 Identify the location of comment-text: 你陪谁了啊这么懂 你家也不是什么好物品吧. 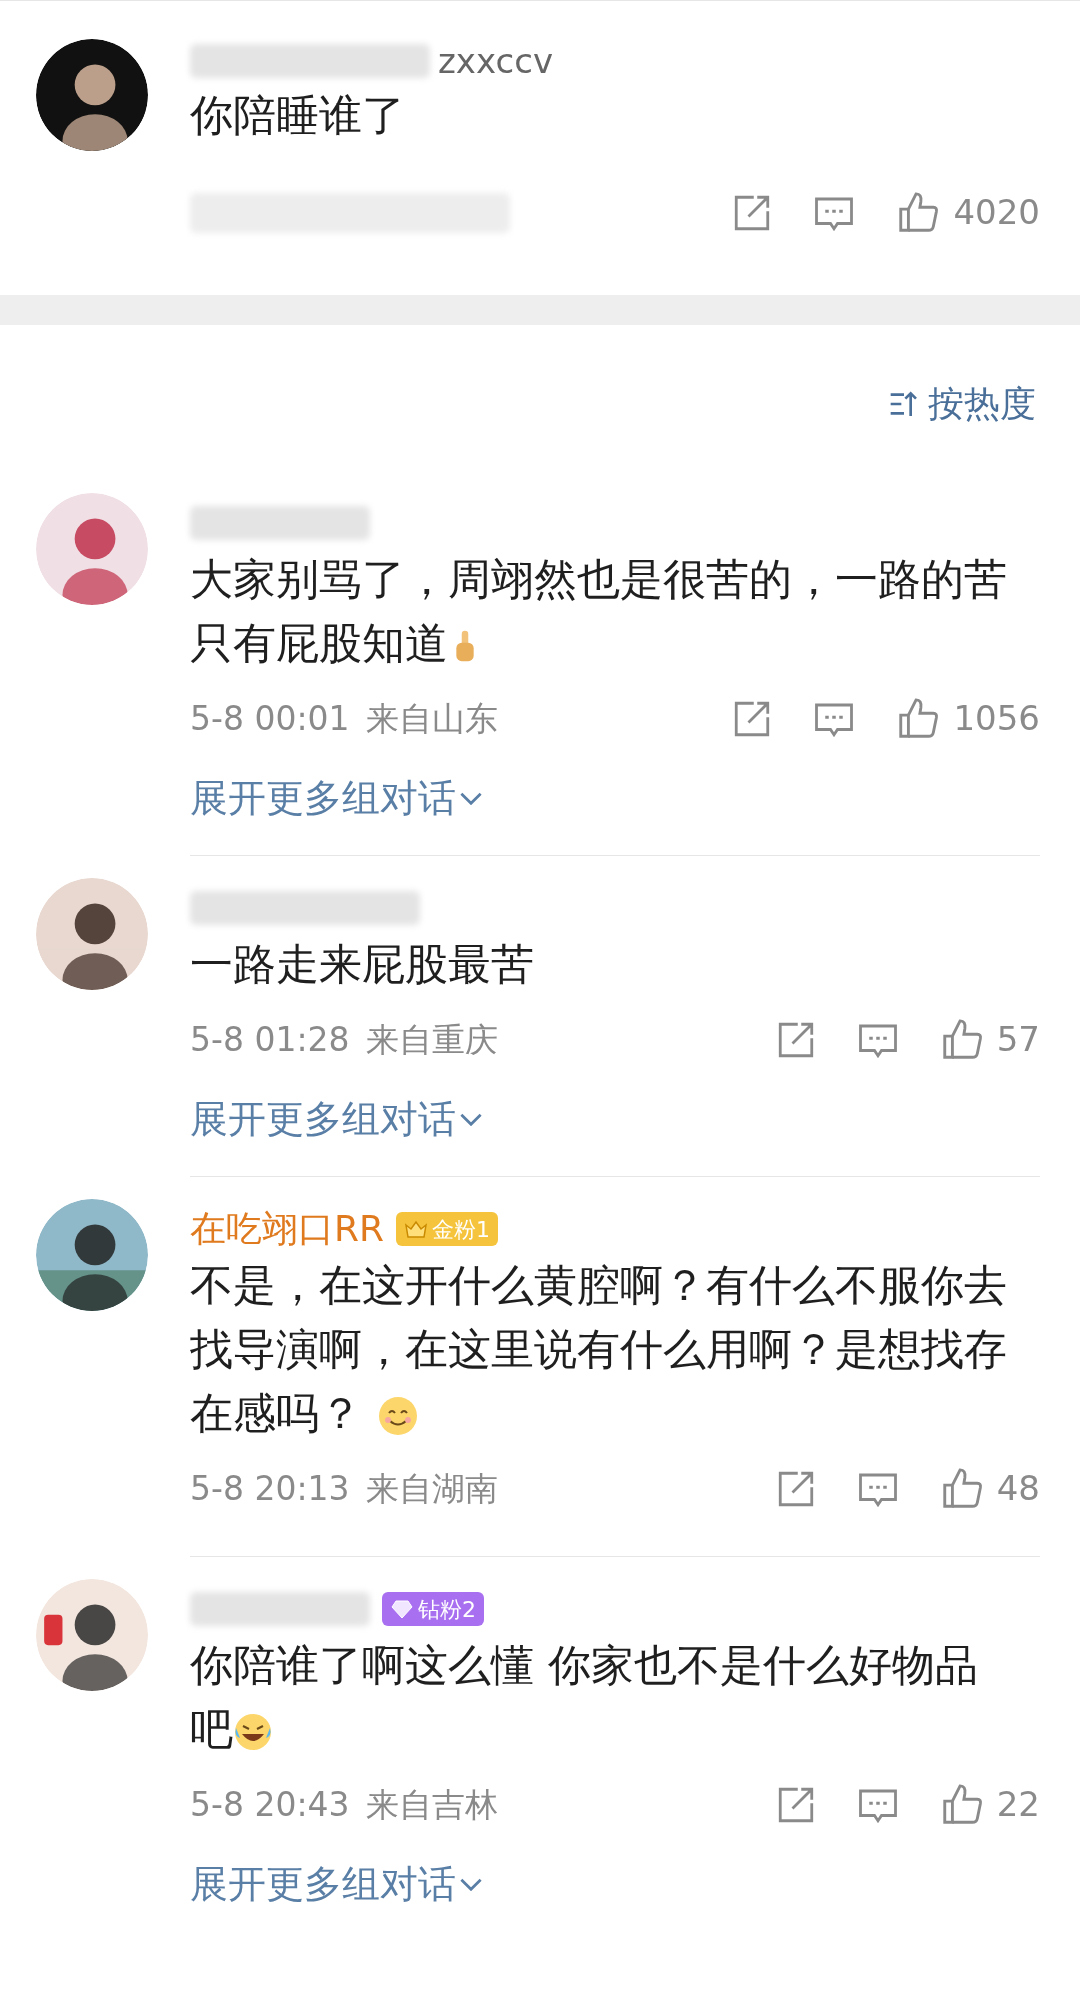
(584, 1697).